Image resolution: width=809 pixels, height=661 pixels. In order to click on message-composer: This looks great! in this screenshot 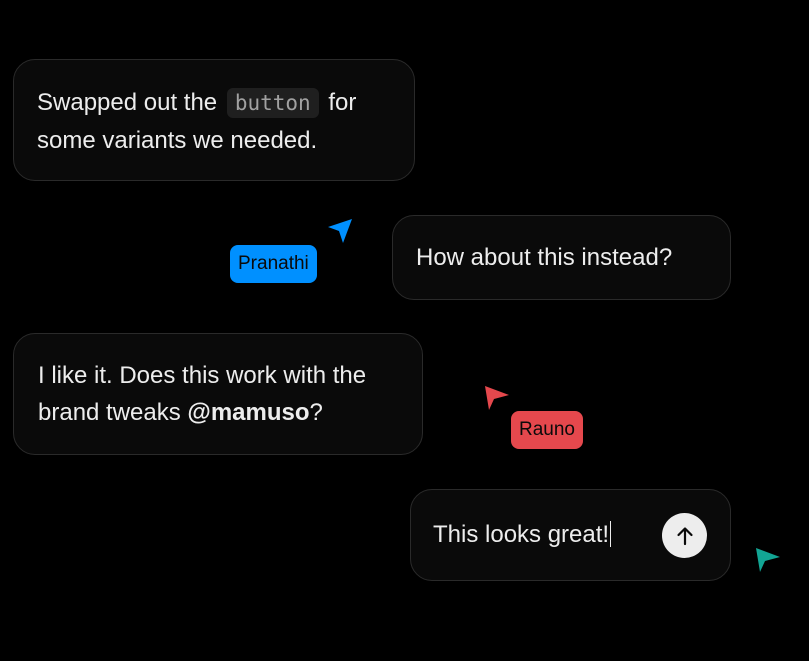, I will do `click(570, 535)`.